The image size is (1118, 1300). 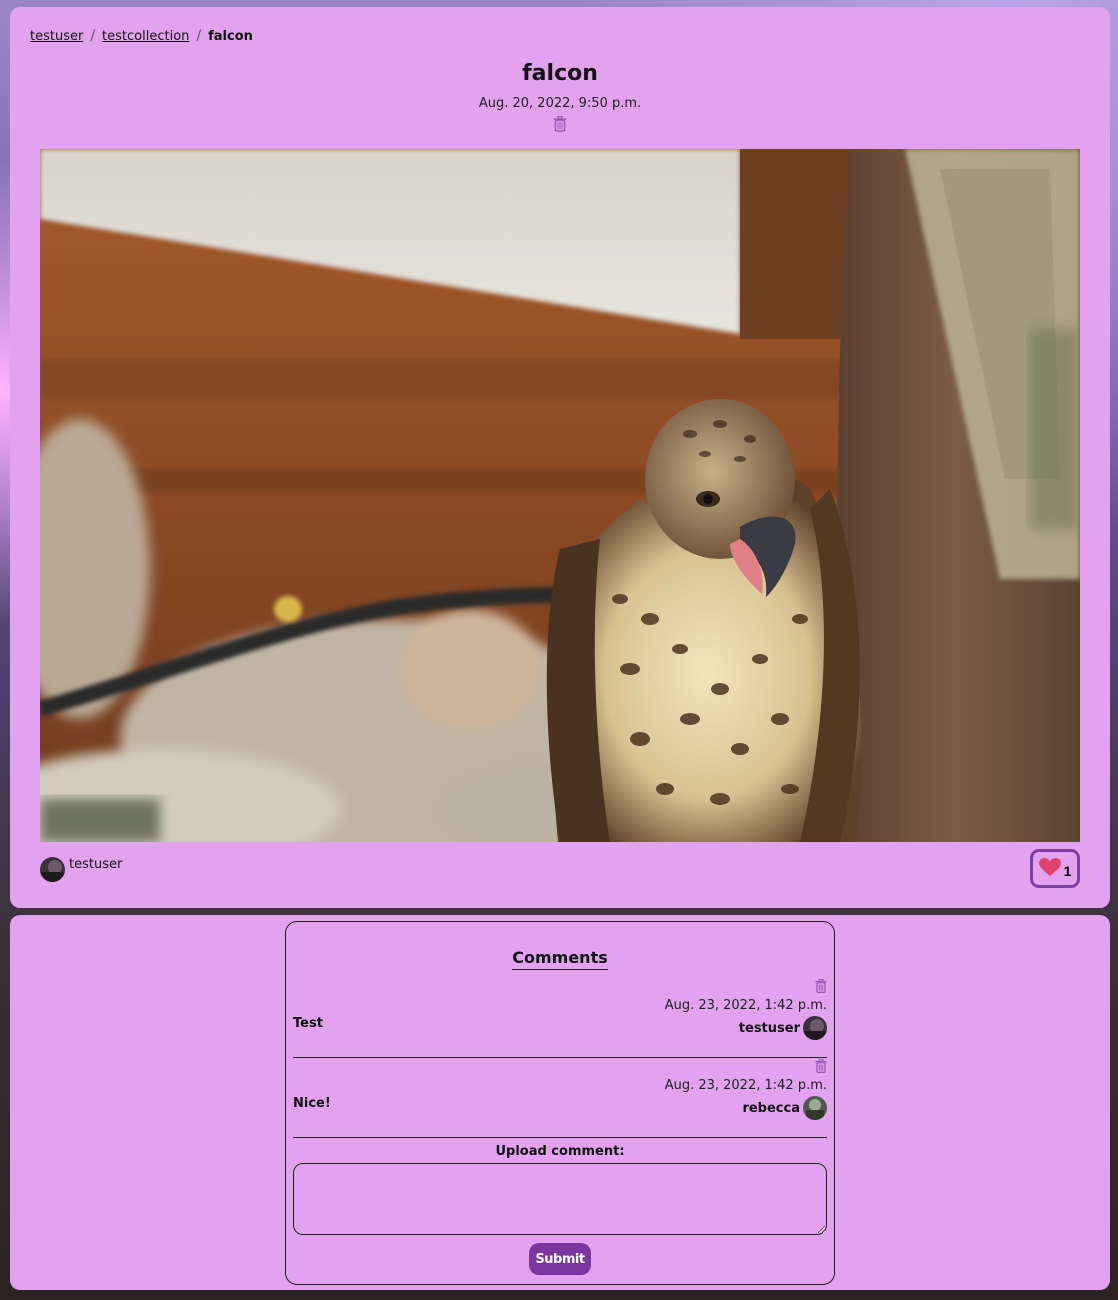 What do you see at coordinates (560, 1098) in the screenshot?
I see `comment-item: Nice! Aug. 23, 2022, 1:42 p.m. rebecca` at bounding box center [560, 1098].